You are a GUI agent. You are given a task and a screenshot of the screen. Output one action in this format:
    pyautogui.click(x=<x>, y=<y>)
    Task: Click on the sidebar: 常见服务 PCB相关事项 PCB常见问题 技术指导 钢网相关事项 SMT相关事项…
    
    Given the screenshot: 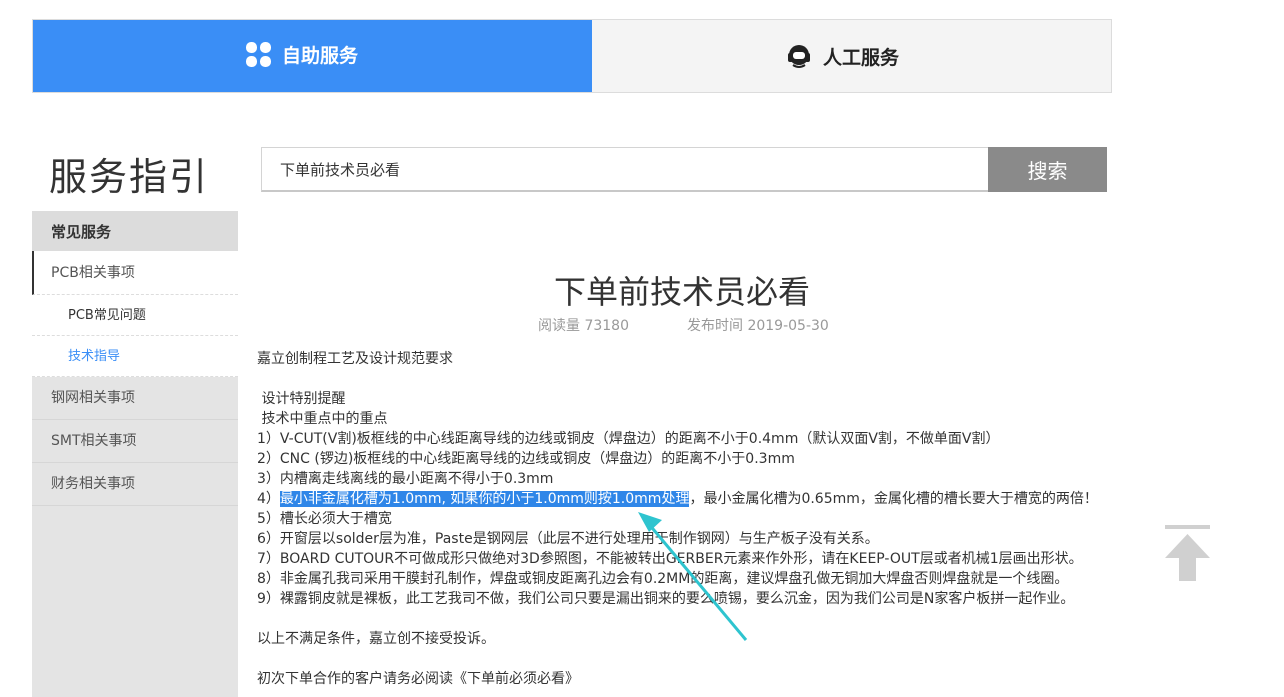 What is the action you would take?
    pyautogui.click(x=135, y=454)
    